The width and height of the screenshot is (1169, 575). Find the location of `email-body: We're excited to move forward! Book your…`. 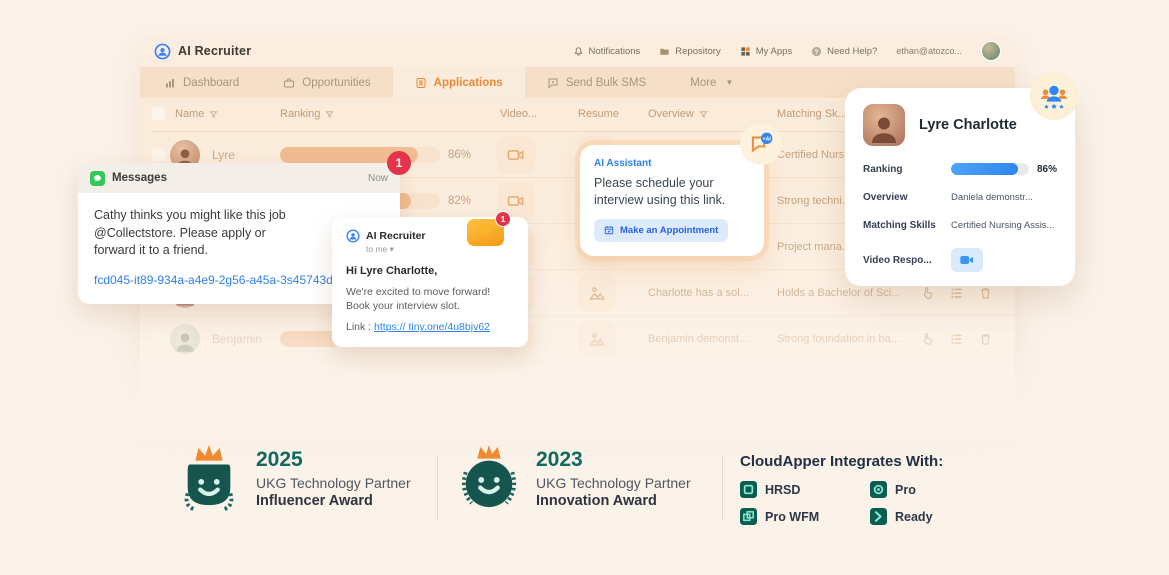

email-body: We're excited to move forward! Book your… is located at coordinates (418, 299).